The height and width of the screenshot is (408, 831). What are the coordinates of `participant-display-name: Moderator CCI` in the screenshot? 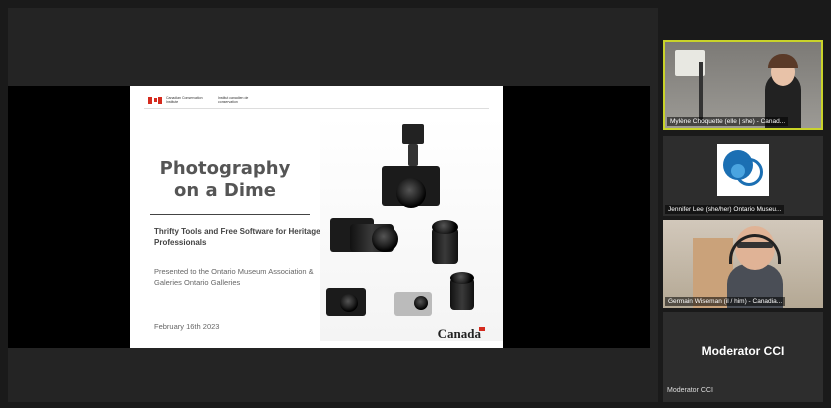 It's located at (743, 351).